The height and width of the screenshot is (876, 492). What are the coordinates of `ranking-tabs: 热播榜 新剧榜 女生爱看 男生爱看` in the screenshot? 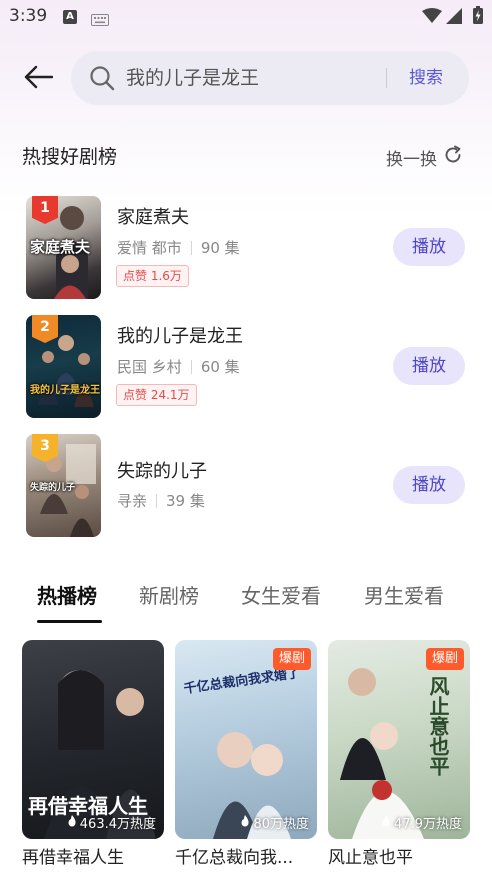 It's located at (246, 605).